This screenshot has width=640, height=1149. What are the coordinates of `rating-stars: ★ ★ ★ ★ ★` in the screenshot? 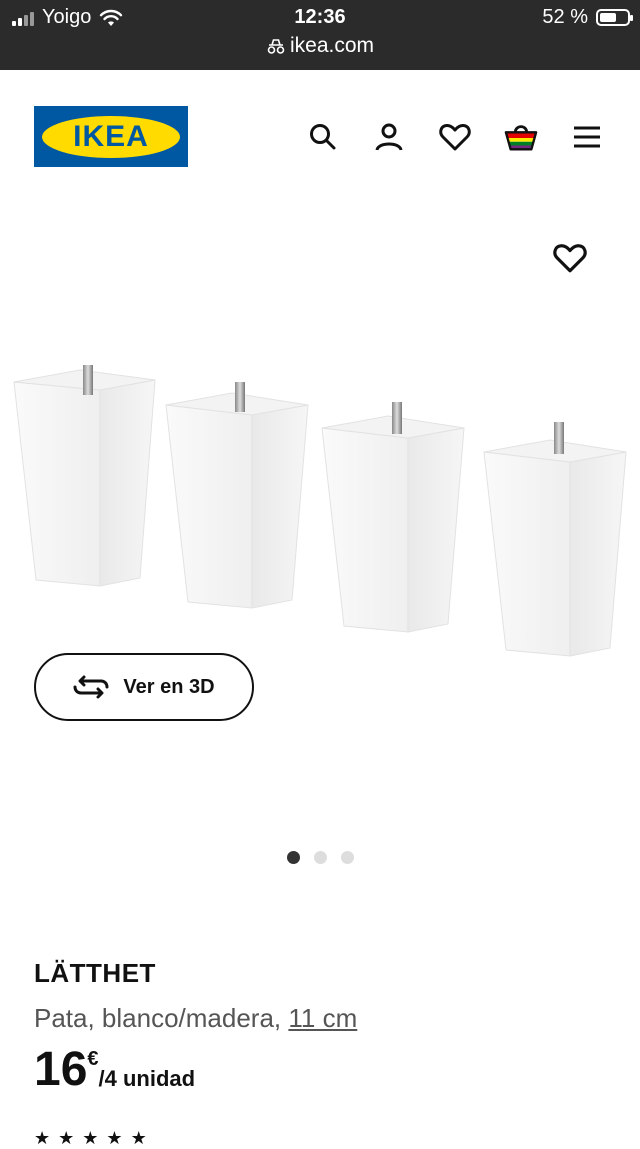 It's located at (90, 1138).